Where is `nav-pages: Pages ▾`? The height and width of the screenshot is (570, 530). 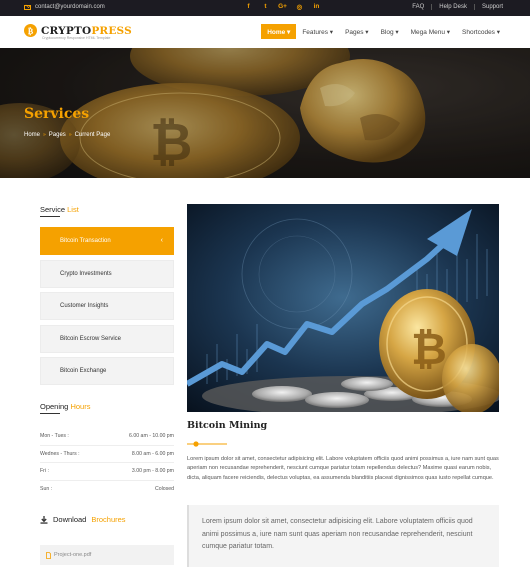
nav-pages: Pages ▾ is located at coordinates (357, 31).